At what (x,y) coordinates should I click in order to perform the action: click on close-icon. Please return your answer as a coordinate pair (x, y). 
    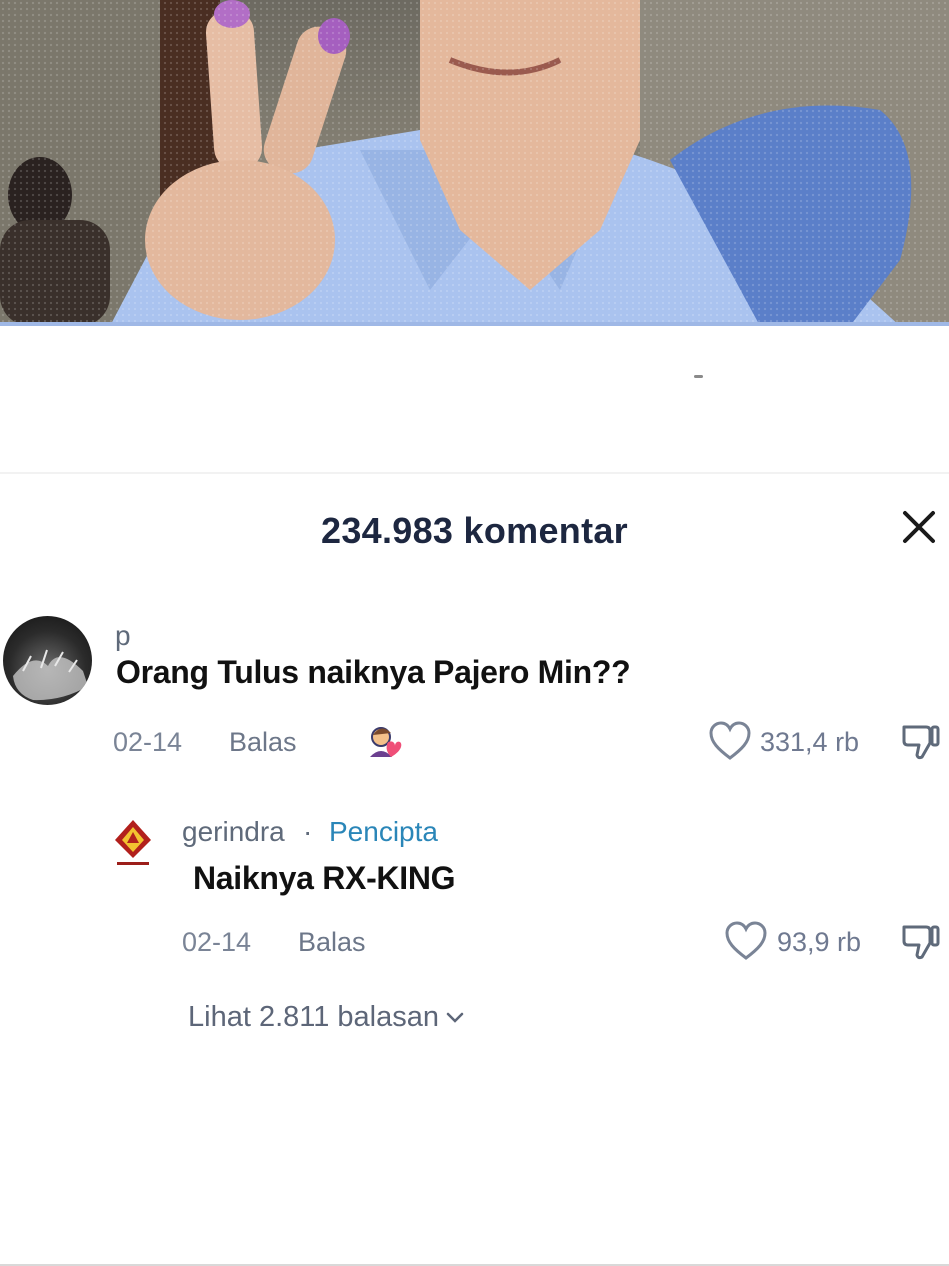
    Looking at the image, I should click on (919, 527).